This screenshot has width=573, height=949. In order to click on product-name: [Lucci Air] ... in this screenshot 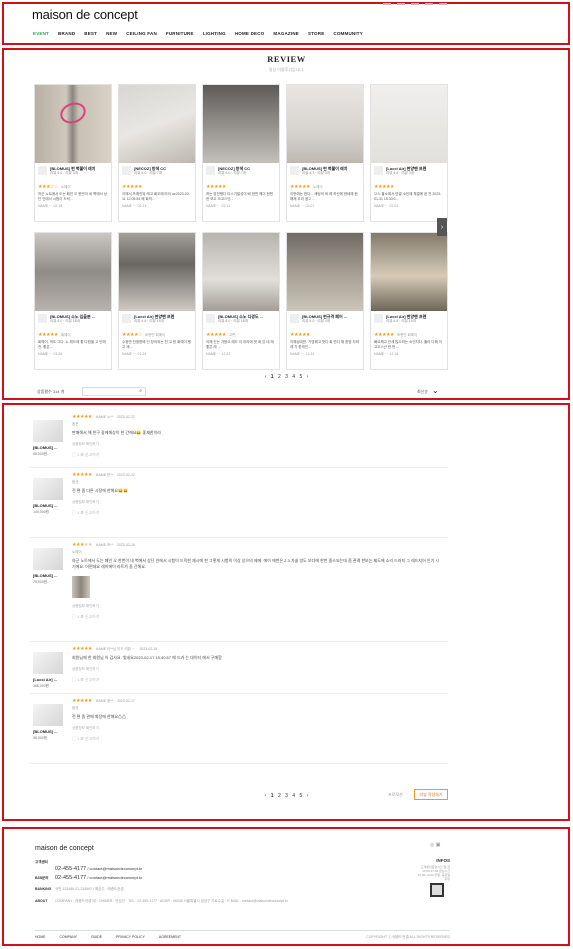, I will do `click(45, 679)`.